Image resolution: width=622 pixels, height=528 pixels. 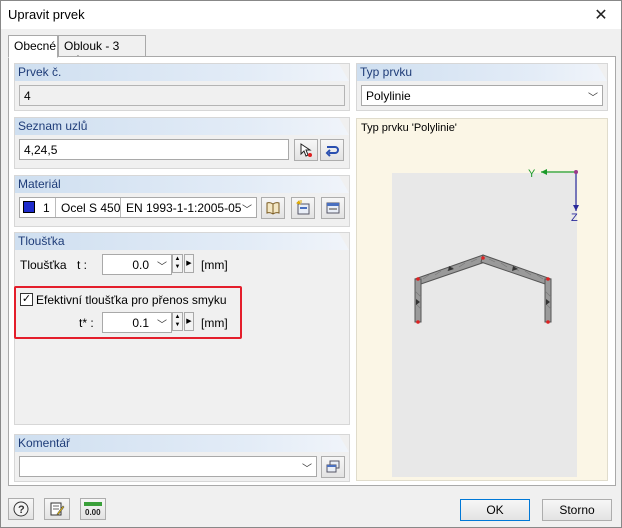 What do you see at coordinates (131, 300) in the screenshot?
I see `effective-thickness-label: Efektivní tloušťka pro přenos smyku` at bounding box center [131, 300].